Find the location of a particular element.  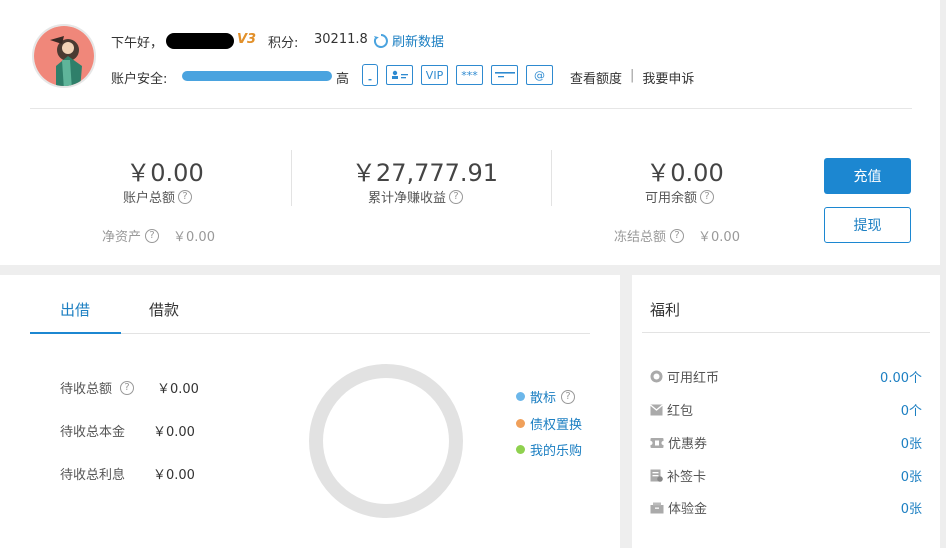

refresh-data-button: 刷新数据 is located at coordinates (408, 40).